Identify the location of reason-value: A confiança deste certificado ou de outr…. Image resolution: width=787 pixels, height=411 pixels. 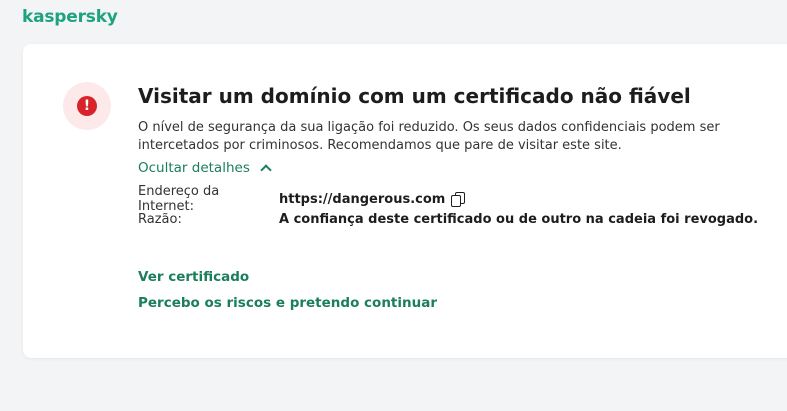
(519, 219).